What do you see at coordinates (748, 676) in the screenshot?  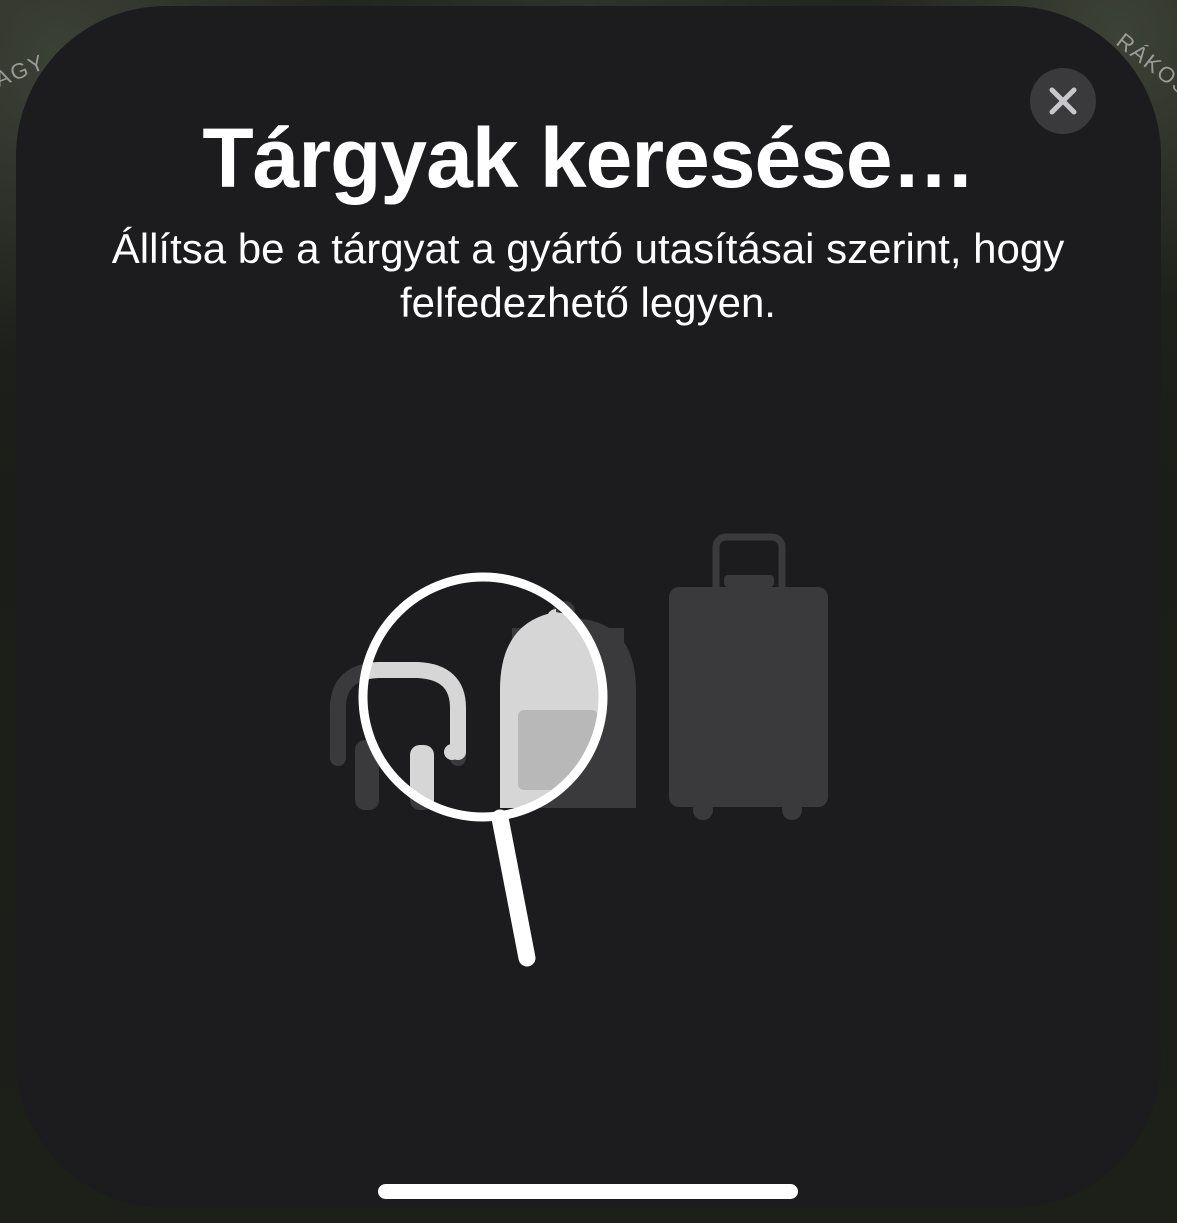 I see `suitcase-icon` at bounding box center [748, 676].